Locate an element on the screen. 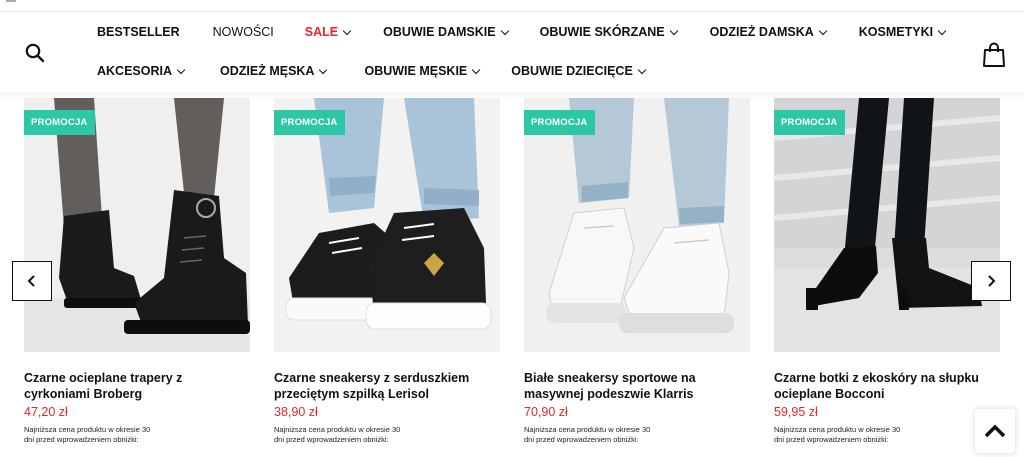  chevron-left-icon is located at coordinates (31, 281).